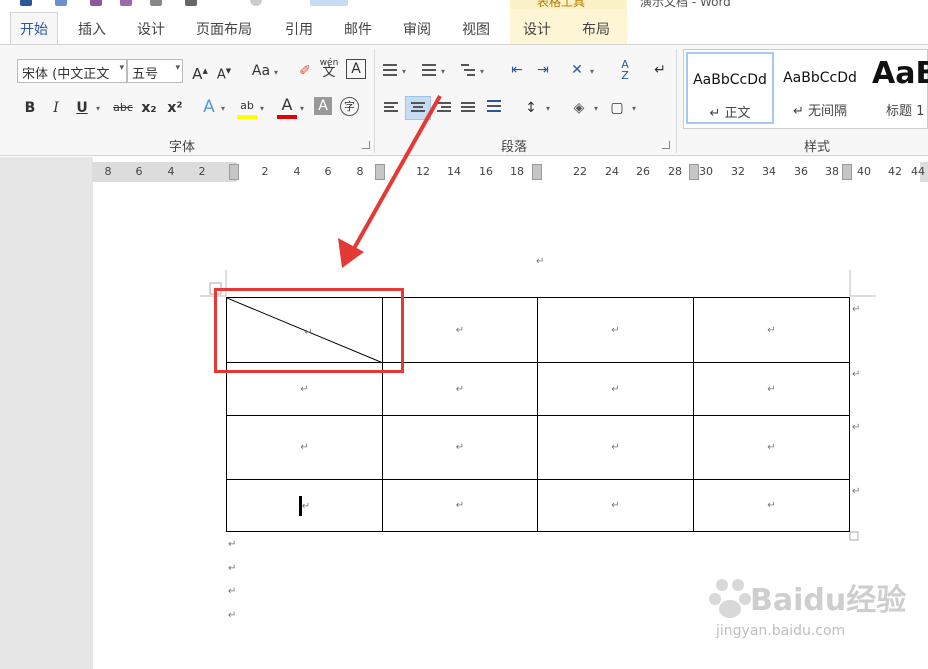 The width and height of the screenshot is (928, 669). What do you see at coordinates (828, 600) in the screenshot?
I see `watermark-text: Baidu经验` at bounding box center [828, 600].